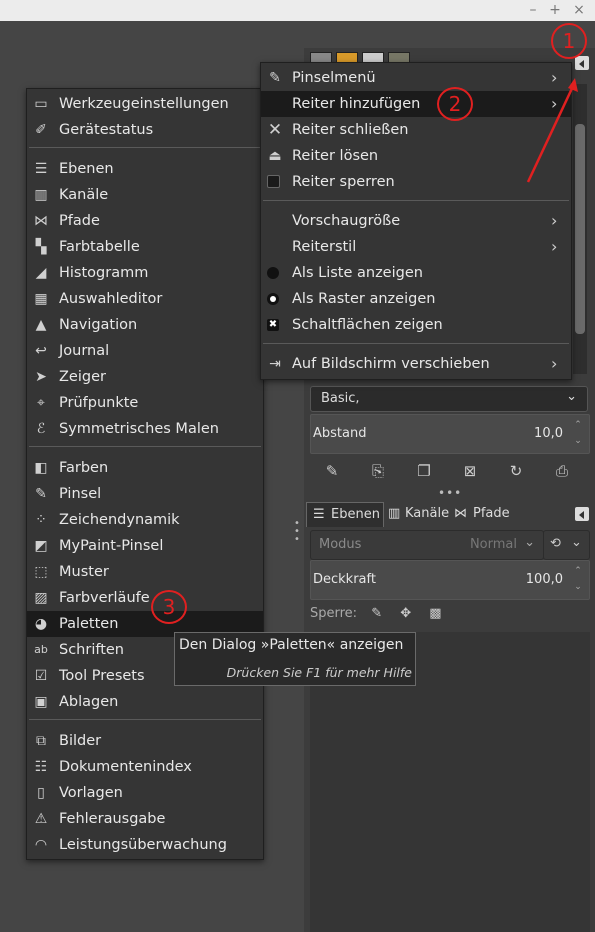  I want to click on brush-preset-combo: Basic, ⌄, so click(449, 399).